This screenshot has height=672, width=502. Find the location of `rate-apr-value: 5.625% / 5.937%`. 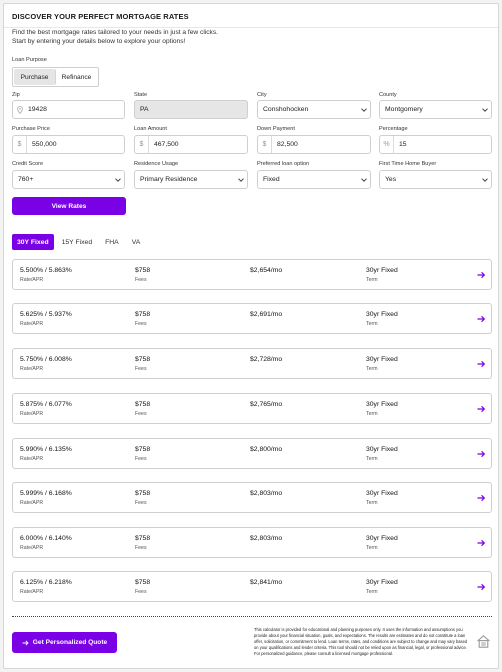

rate-apr-value: 5.625% / 5.937% is located at coordinates (46, 314).